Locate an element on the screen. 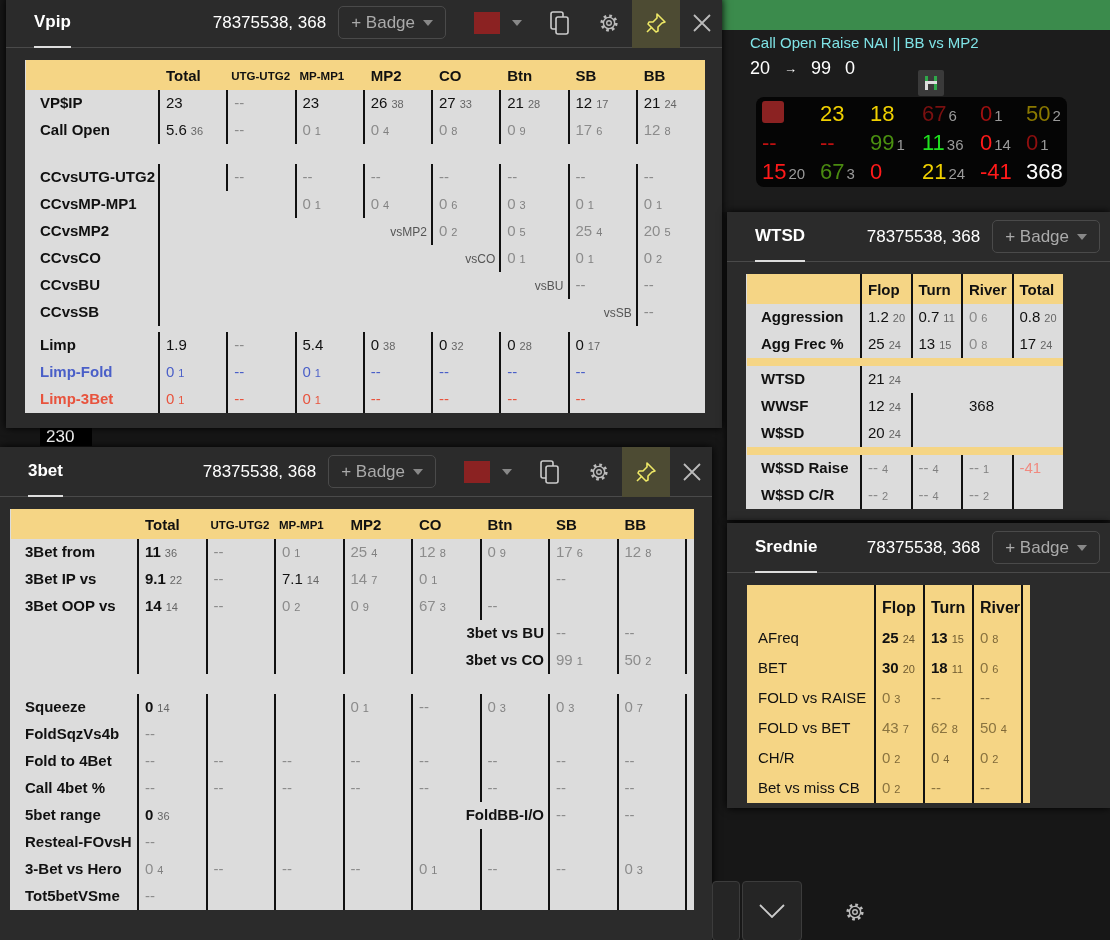 The height and width of the screenshot is (940, 1110). row-label: Call 4bet % is located at coordinates (74, 788).